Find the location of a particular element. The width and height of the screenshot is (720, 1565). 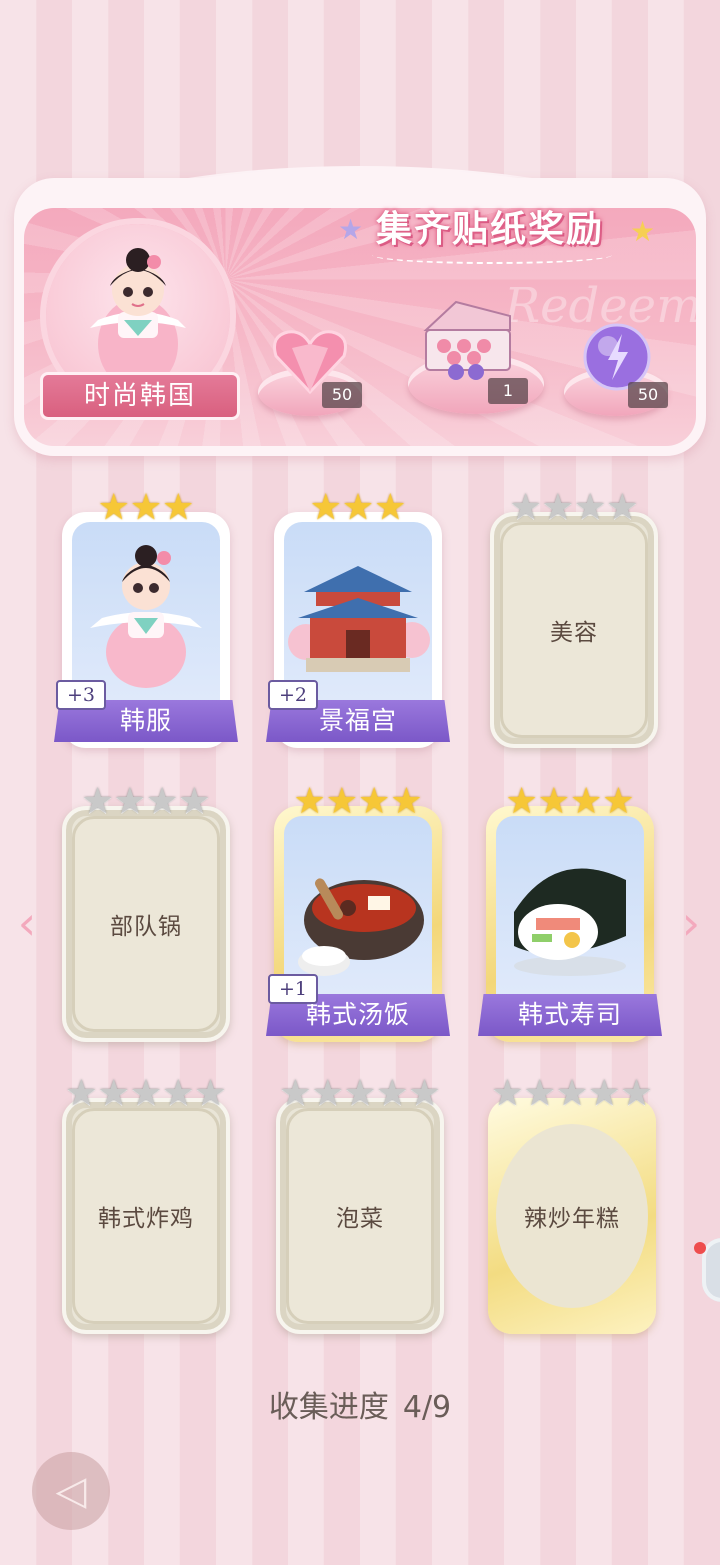

reward-count-1: 50 is located at coordinates (342, 395).